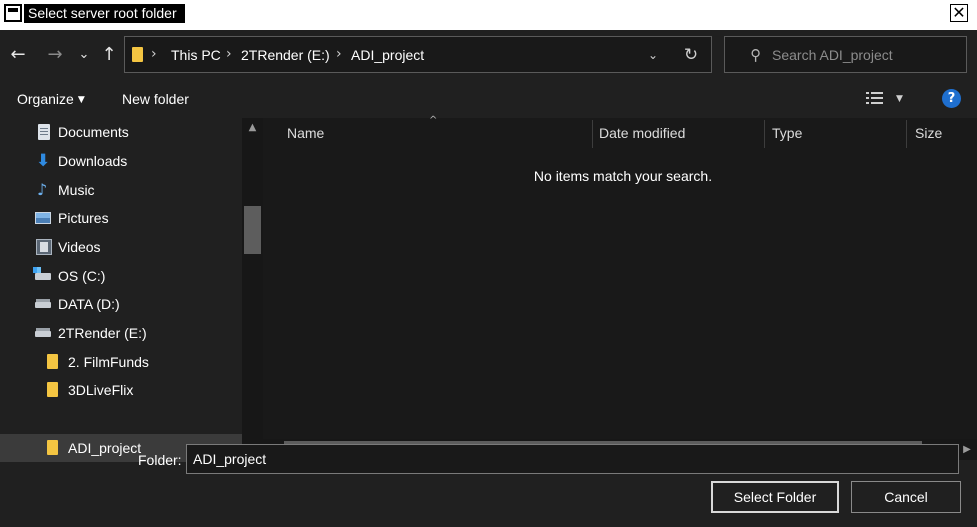  I want to click on sidebar-item-3dliveflix: 3DLiveFlix, so click(121, 390).